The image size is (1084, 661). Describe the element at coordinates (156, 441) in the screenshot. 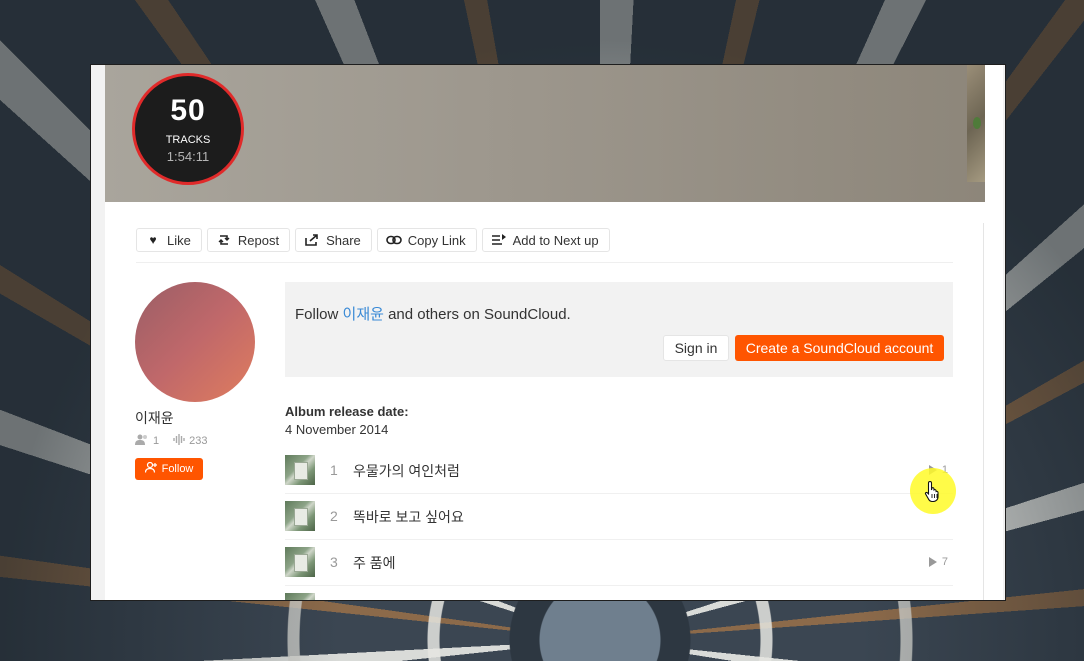

I see `followers-count: 1` at that location.